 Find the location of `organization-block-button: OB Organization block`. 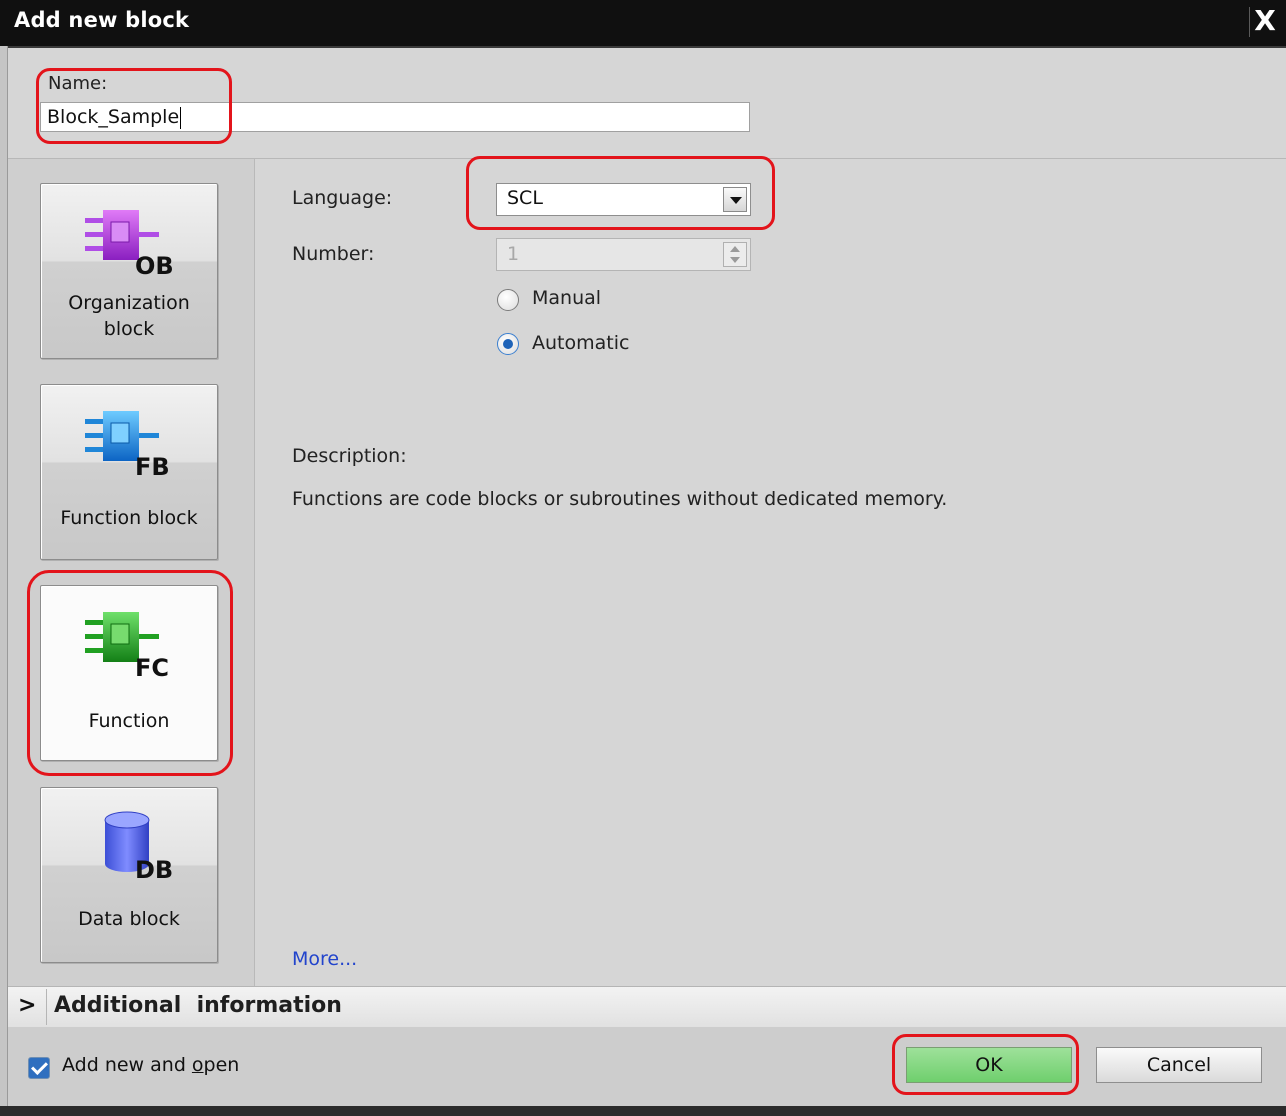

organization-block-button: OB Organization block is located at coordinates (129, 271).